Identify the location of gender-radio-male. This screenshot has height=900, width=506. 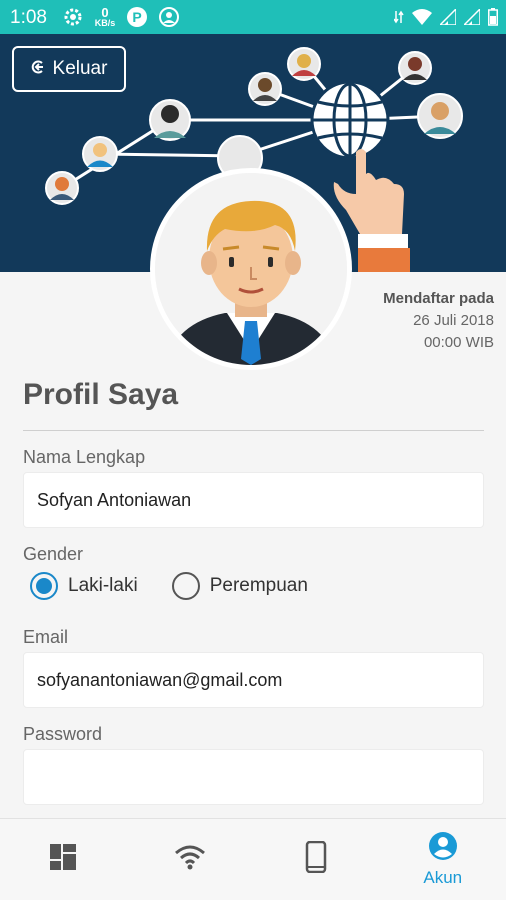
(44, 586).